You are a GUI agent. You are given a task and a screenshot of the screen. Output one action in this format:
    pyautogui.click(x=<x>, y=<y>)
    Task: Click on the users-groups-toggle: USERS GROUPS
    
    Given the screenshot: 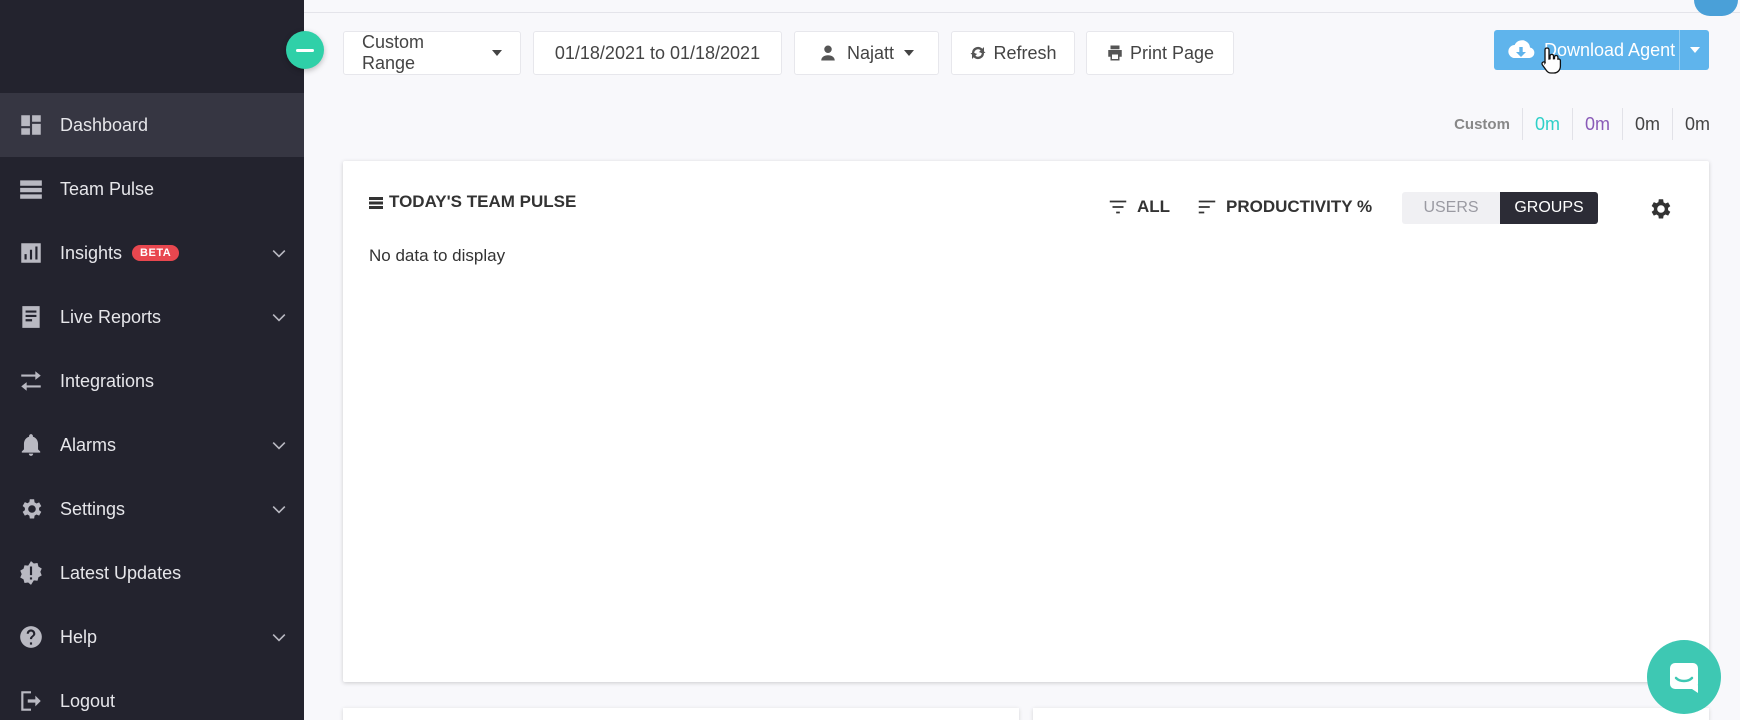 What is the action you would take?
    pyautogui.click(x=1500, y=208)
    